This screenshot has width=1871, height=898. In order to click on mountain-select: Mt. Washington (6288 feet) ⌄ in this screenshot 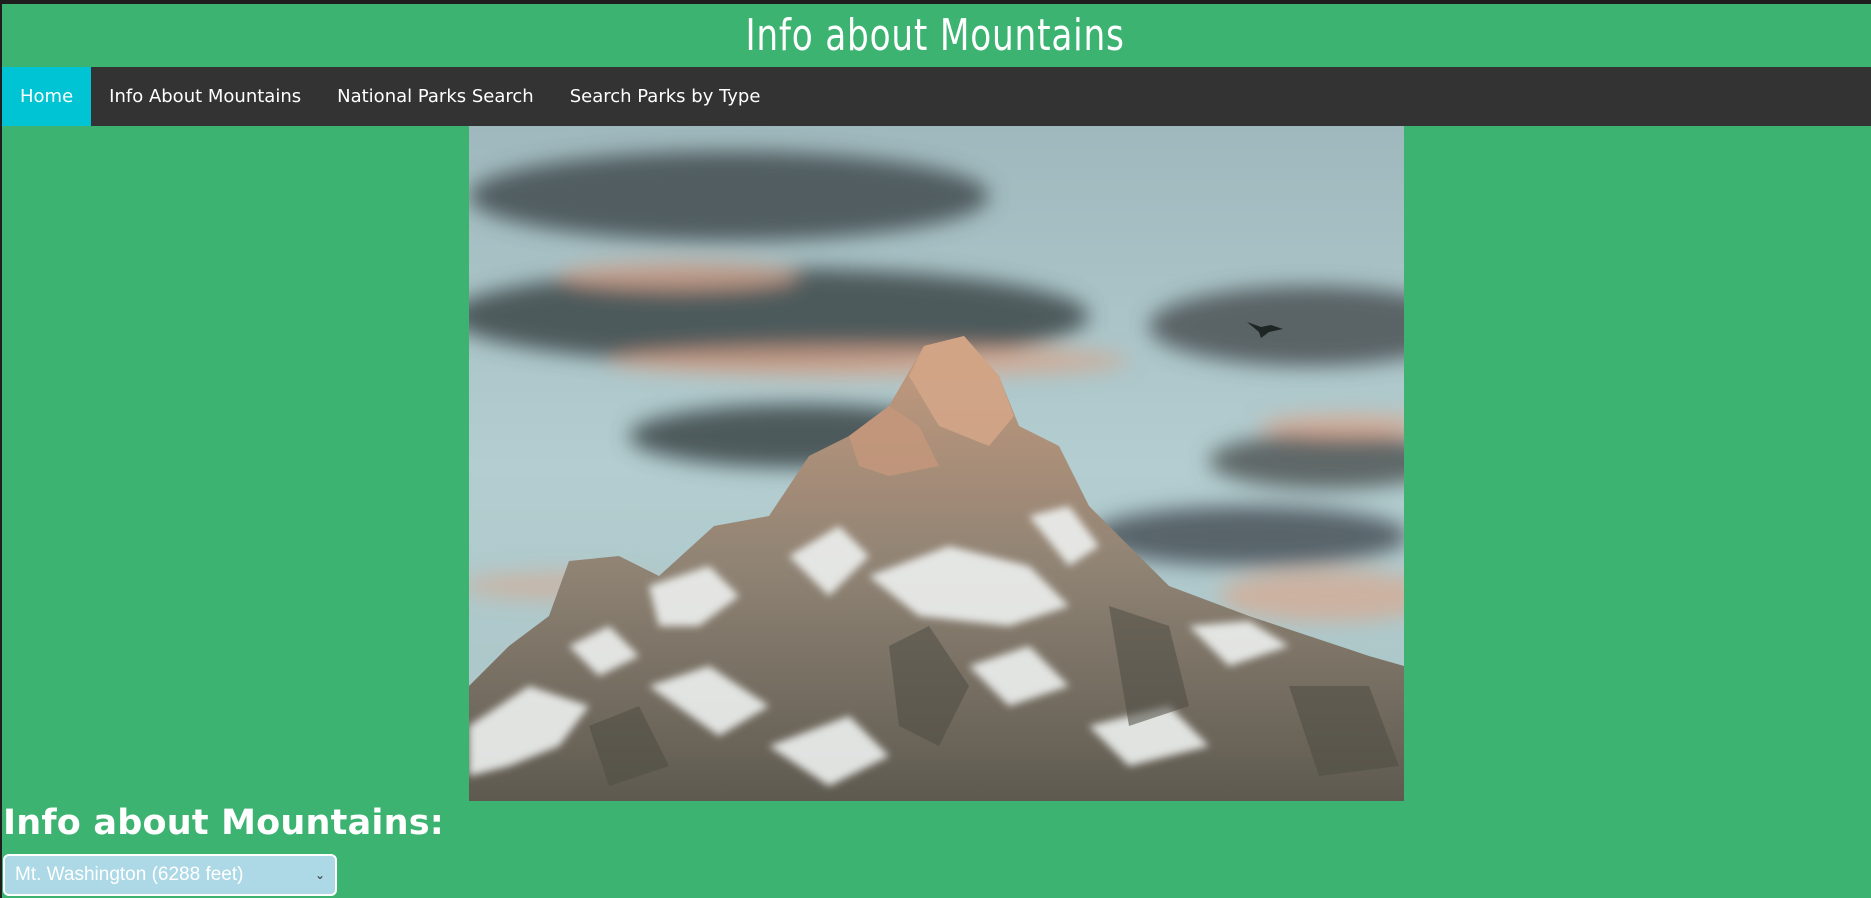, I will do `click(170, 875)`.